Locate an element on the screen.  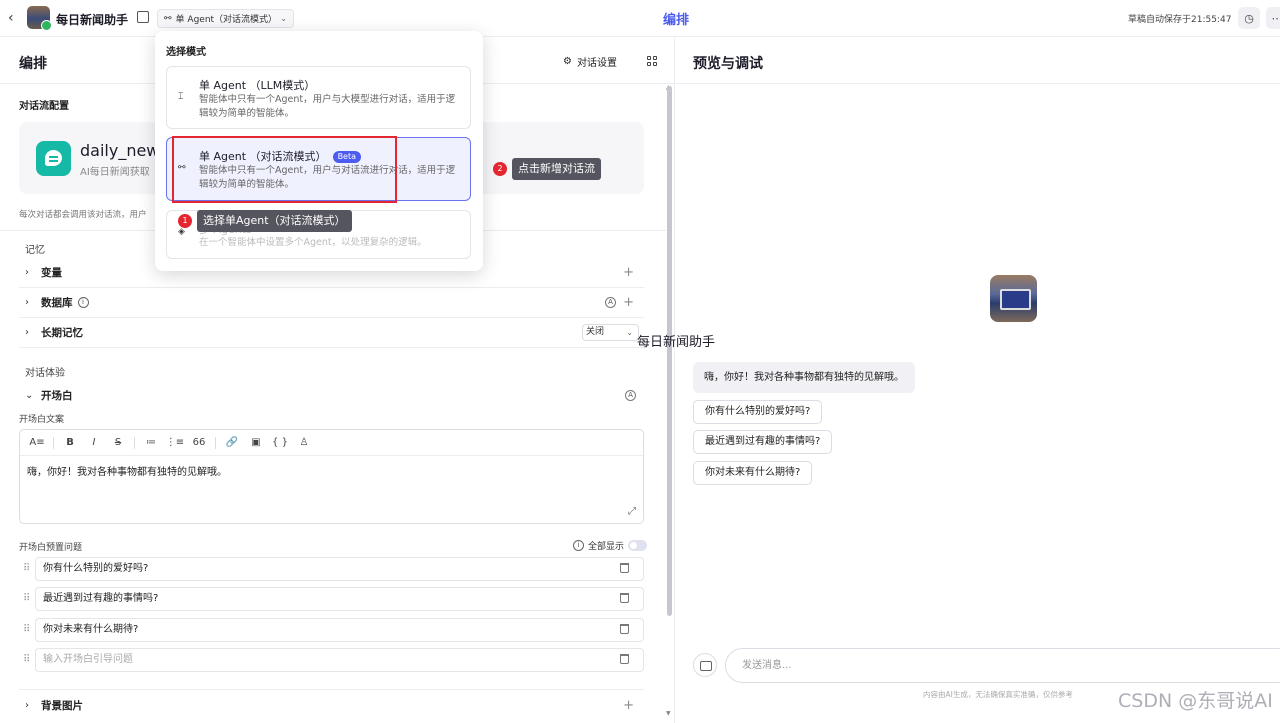
link-tool: 🔗 is located at coordinates (232, 442).